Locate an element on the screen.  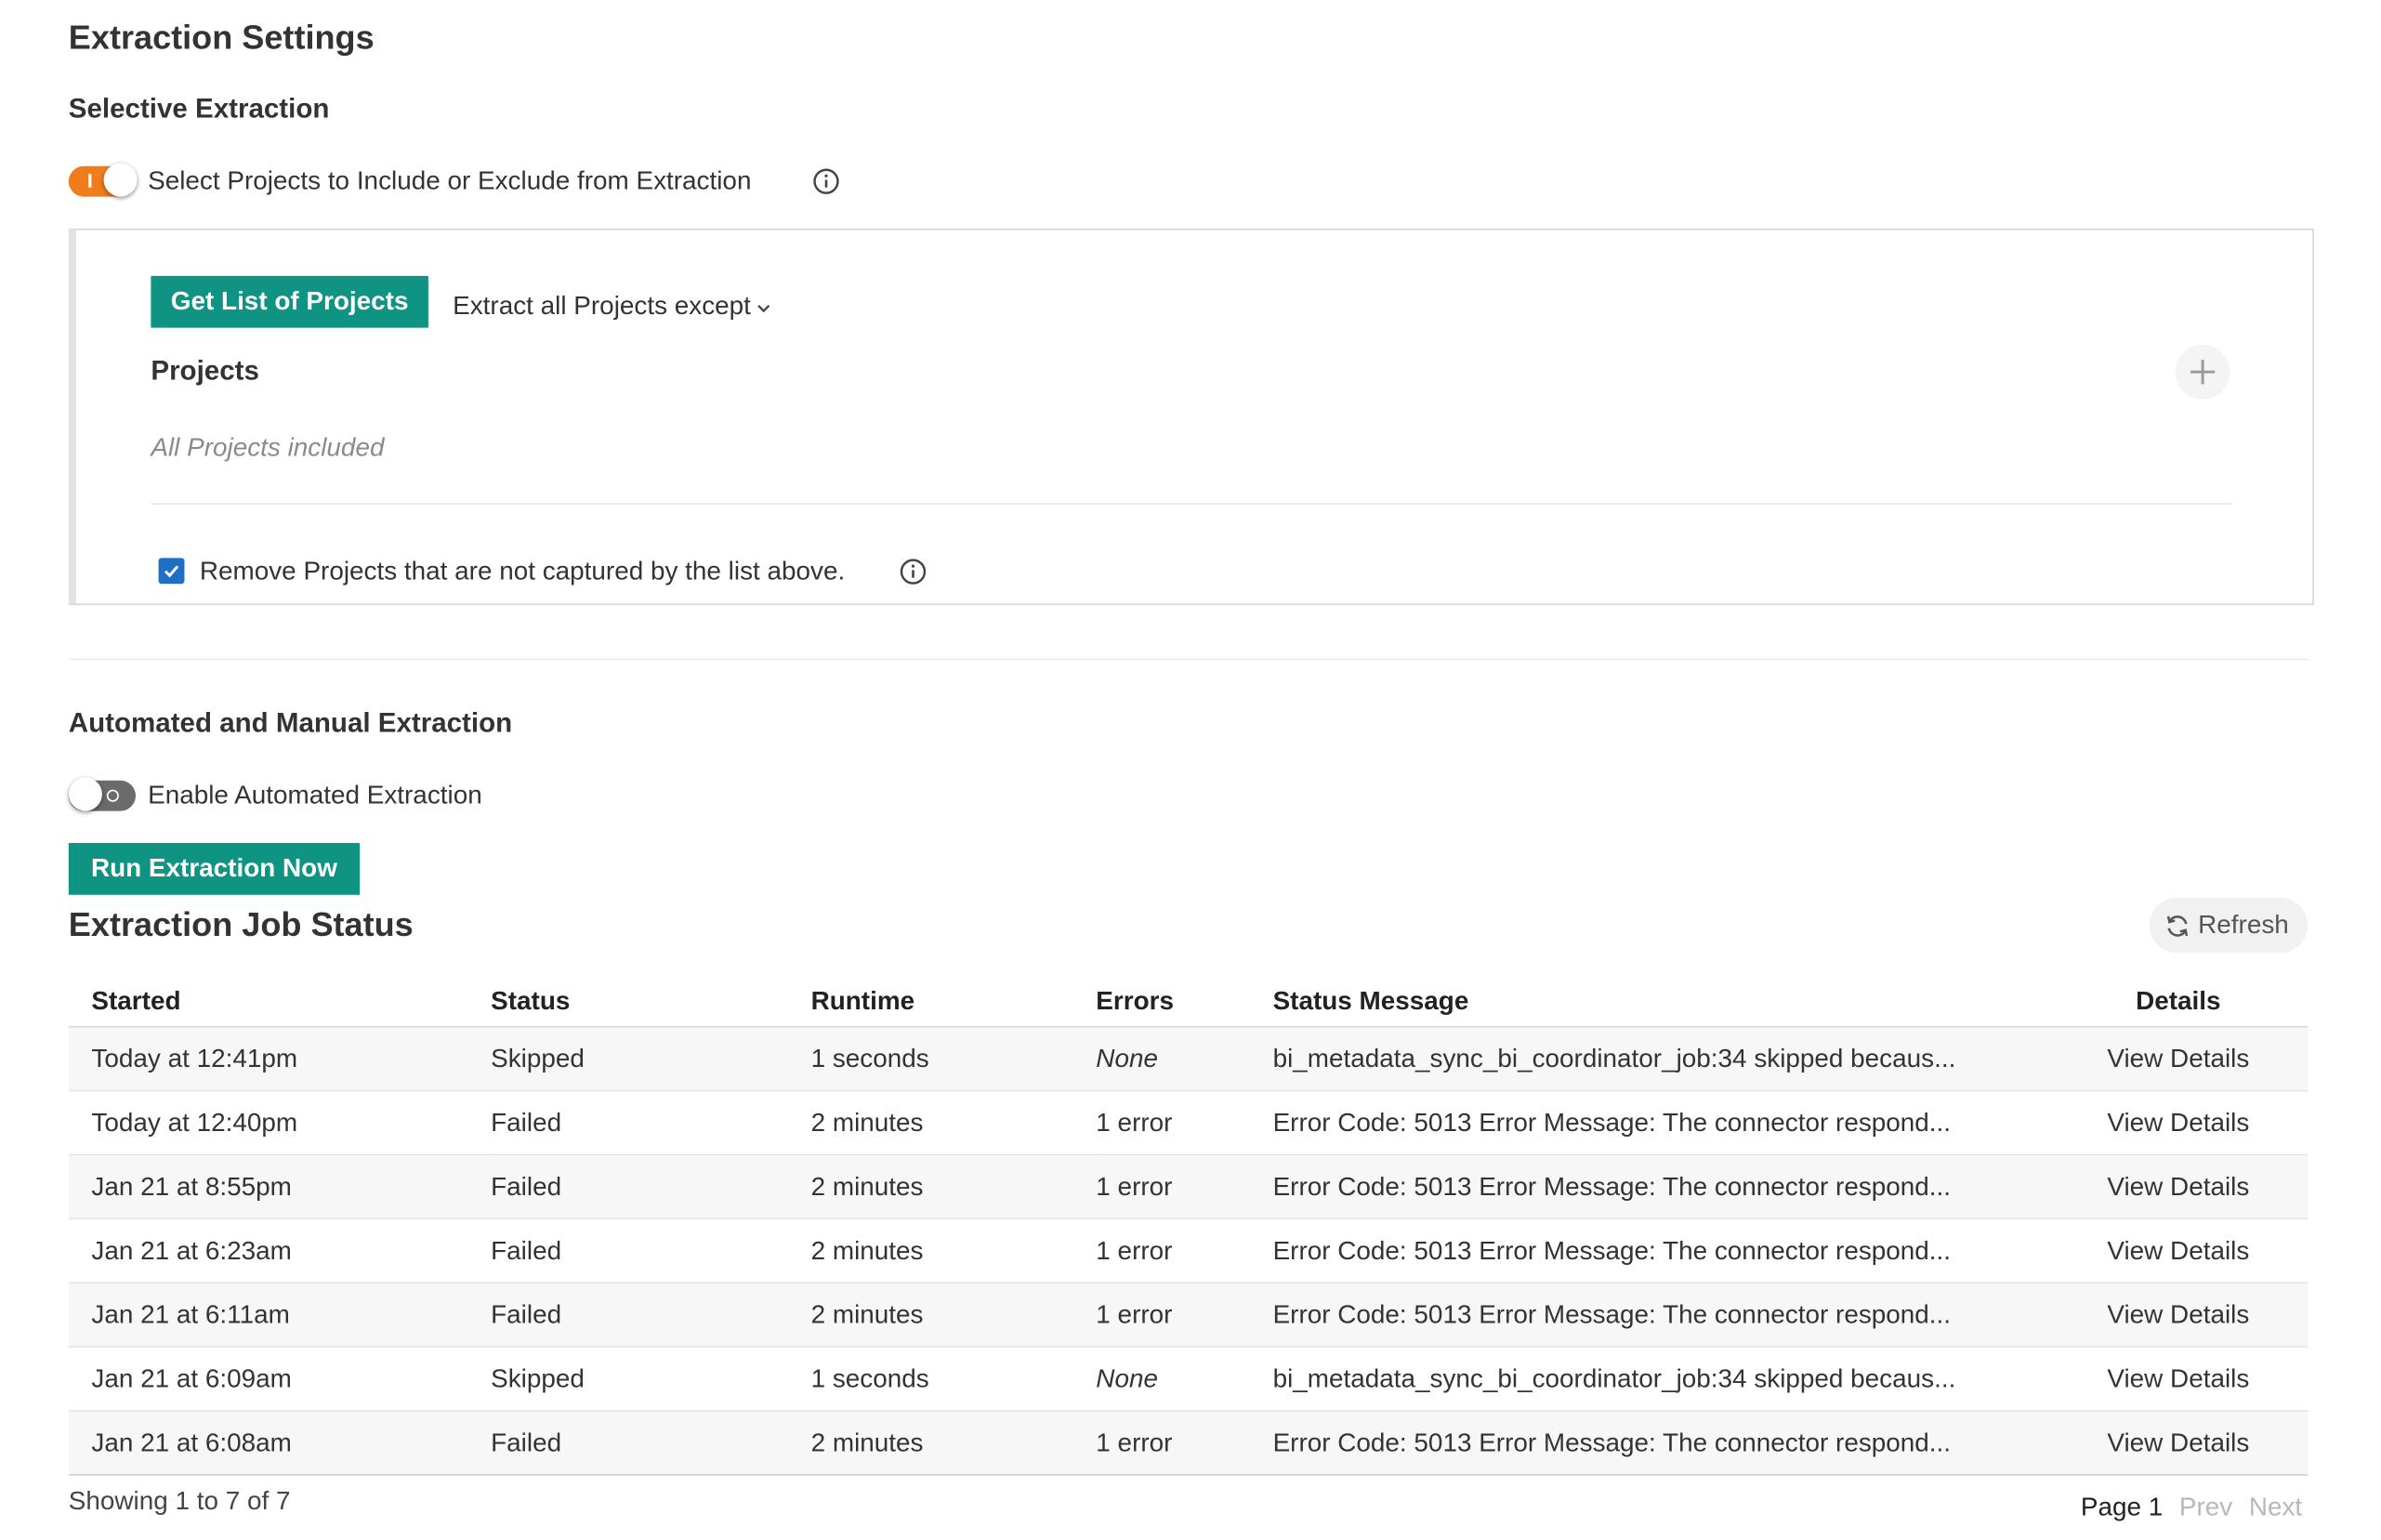
job-started-cell: Jan 21 at 6:23am is located at coordinates (280, 1251).